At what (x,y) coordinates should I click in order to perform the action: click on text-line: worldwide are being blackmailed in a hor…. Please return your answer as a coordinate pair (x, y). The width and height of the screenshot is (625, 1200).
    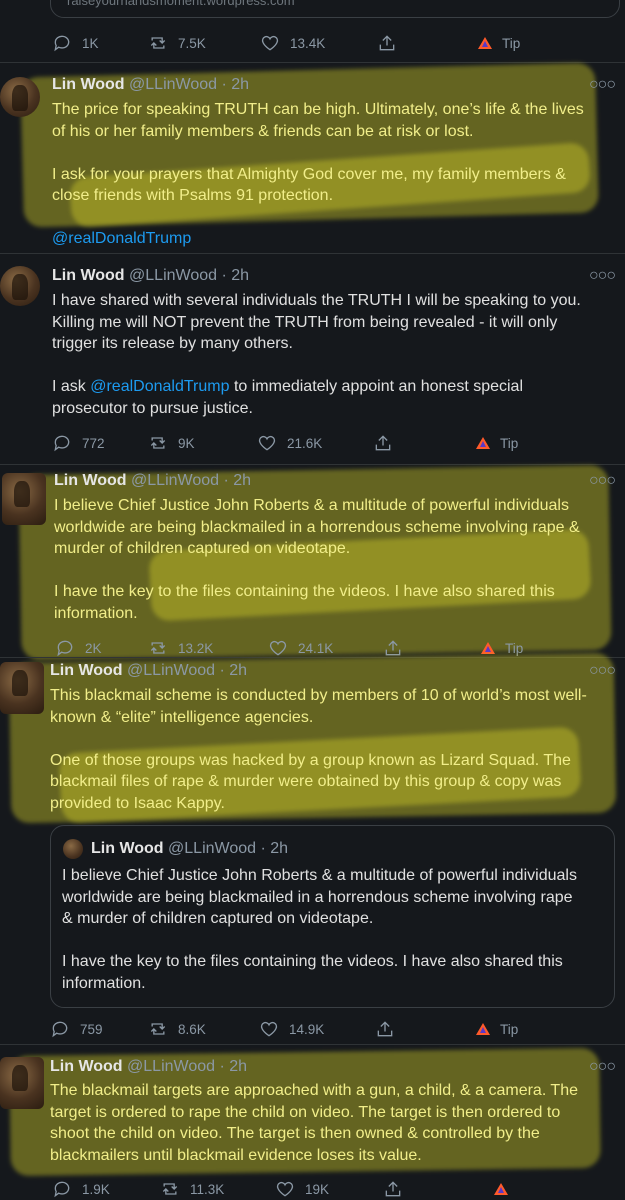
    Looking at the image, I should click on (317, 527).